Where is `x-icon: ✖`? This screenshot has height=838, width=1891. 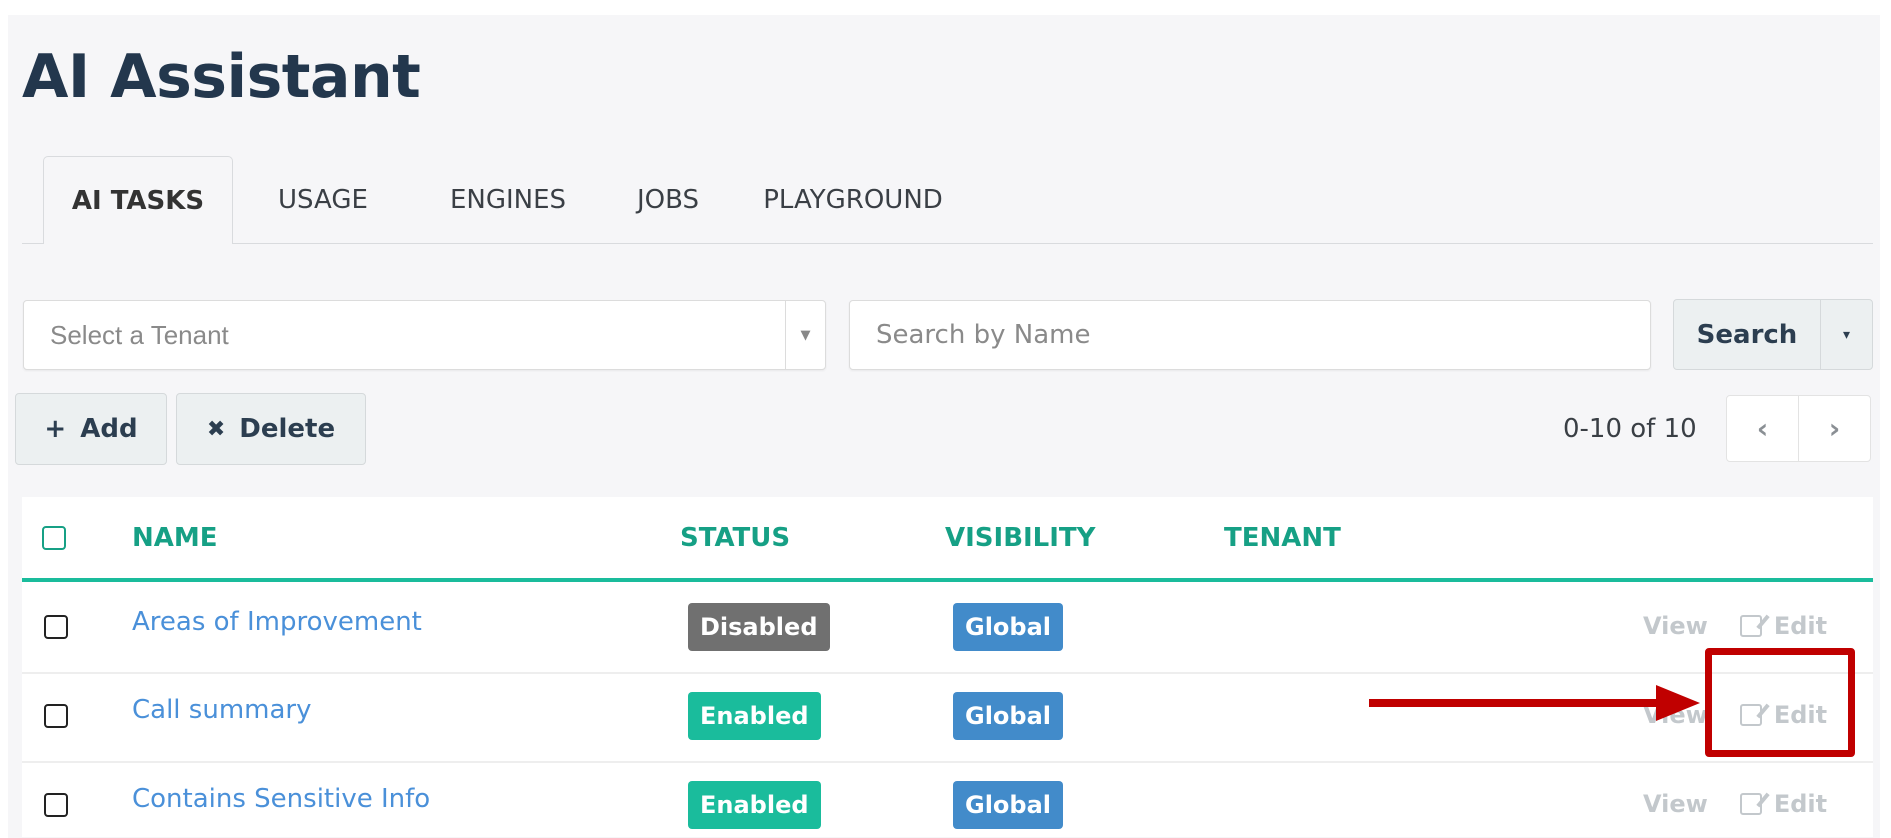
x-icon: ✖ is located at coordinates (216, 429).